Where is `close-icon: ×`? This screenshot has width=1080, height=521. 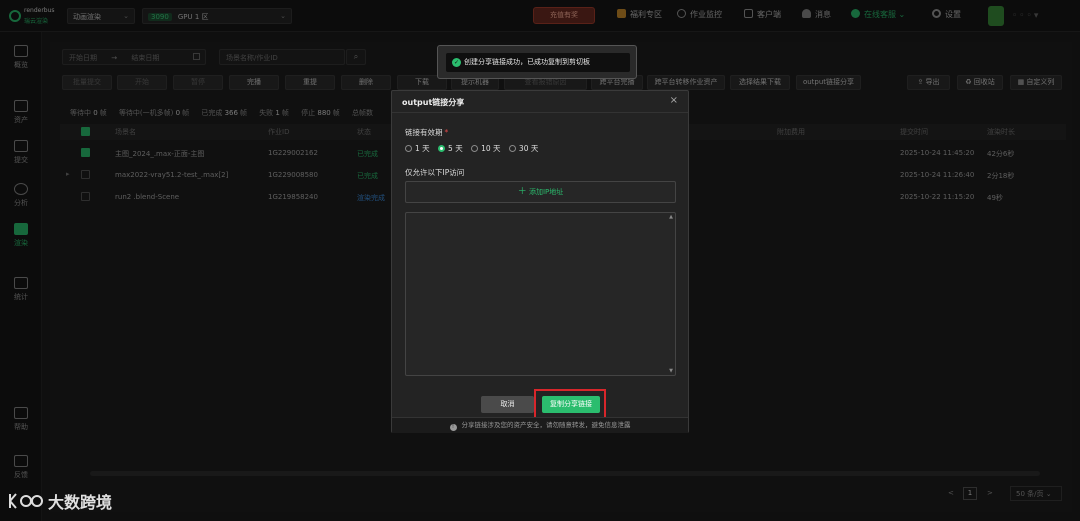 close-icon: × is located at coordinates (674, 100).